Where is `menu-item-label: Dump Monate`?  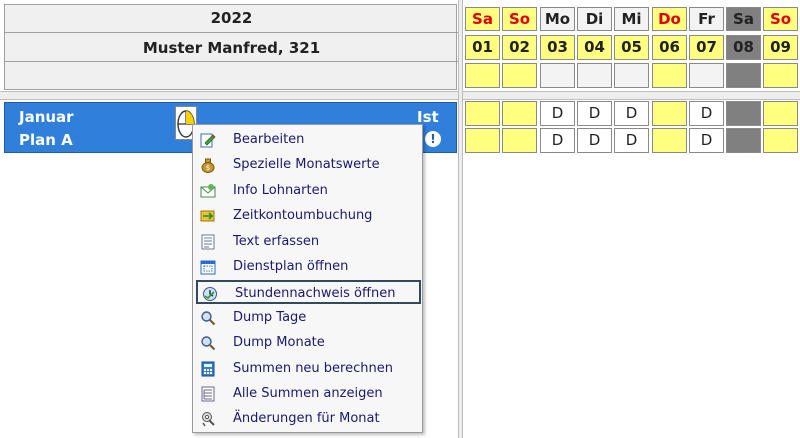 menu-item-label: Dump Monate is located at coordinates (279, 343).